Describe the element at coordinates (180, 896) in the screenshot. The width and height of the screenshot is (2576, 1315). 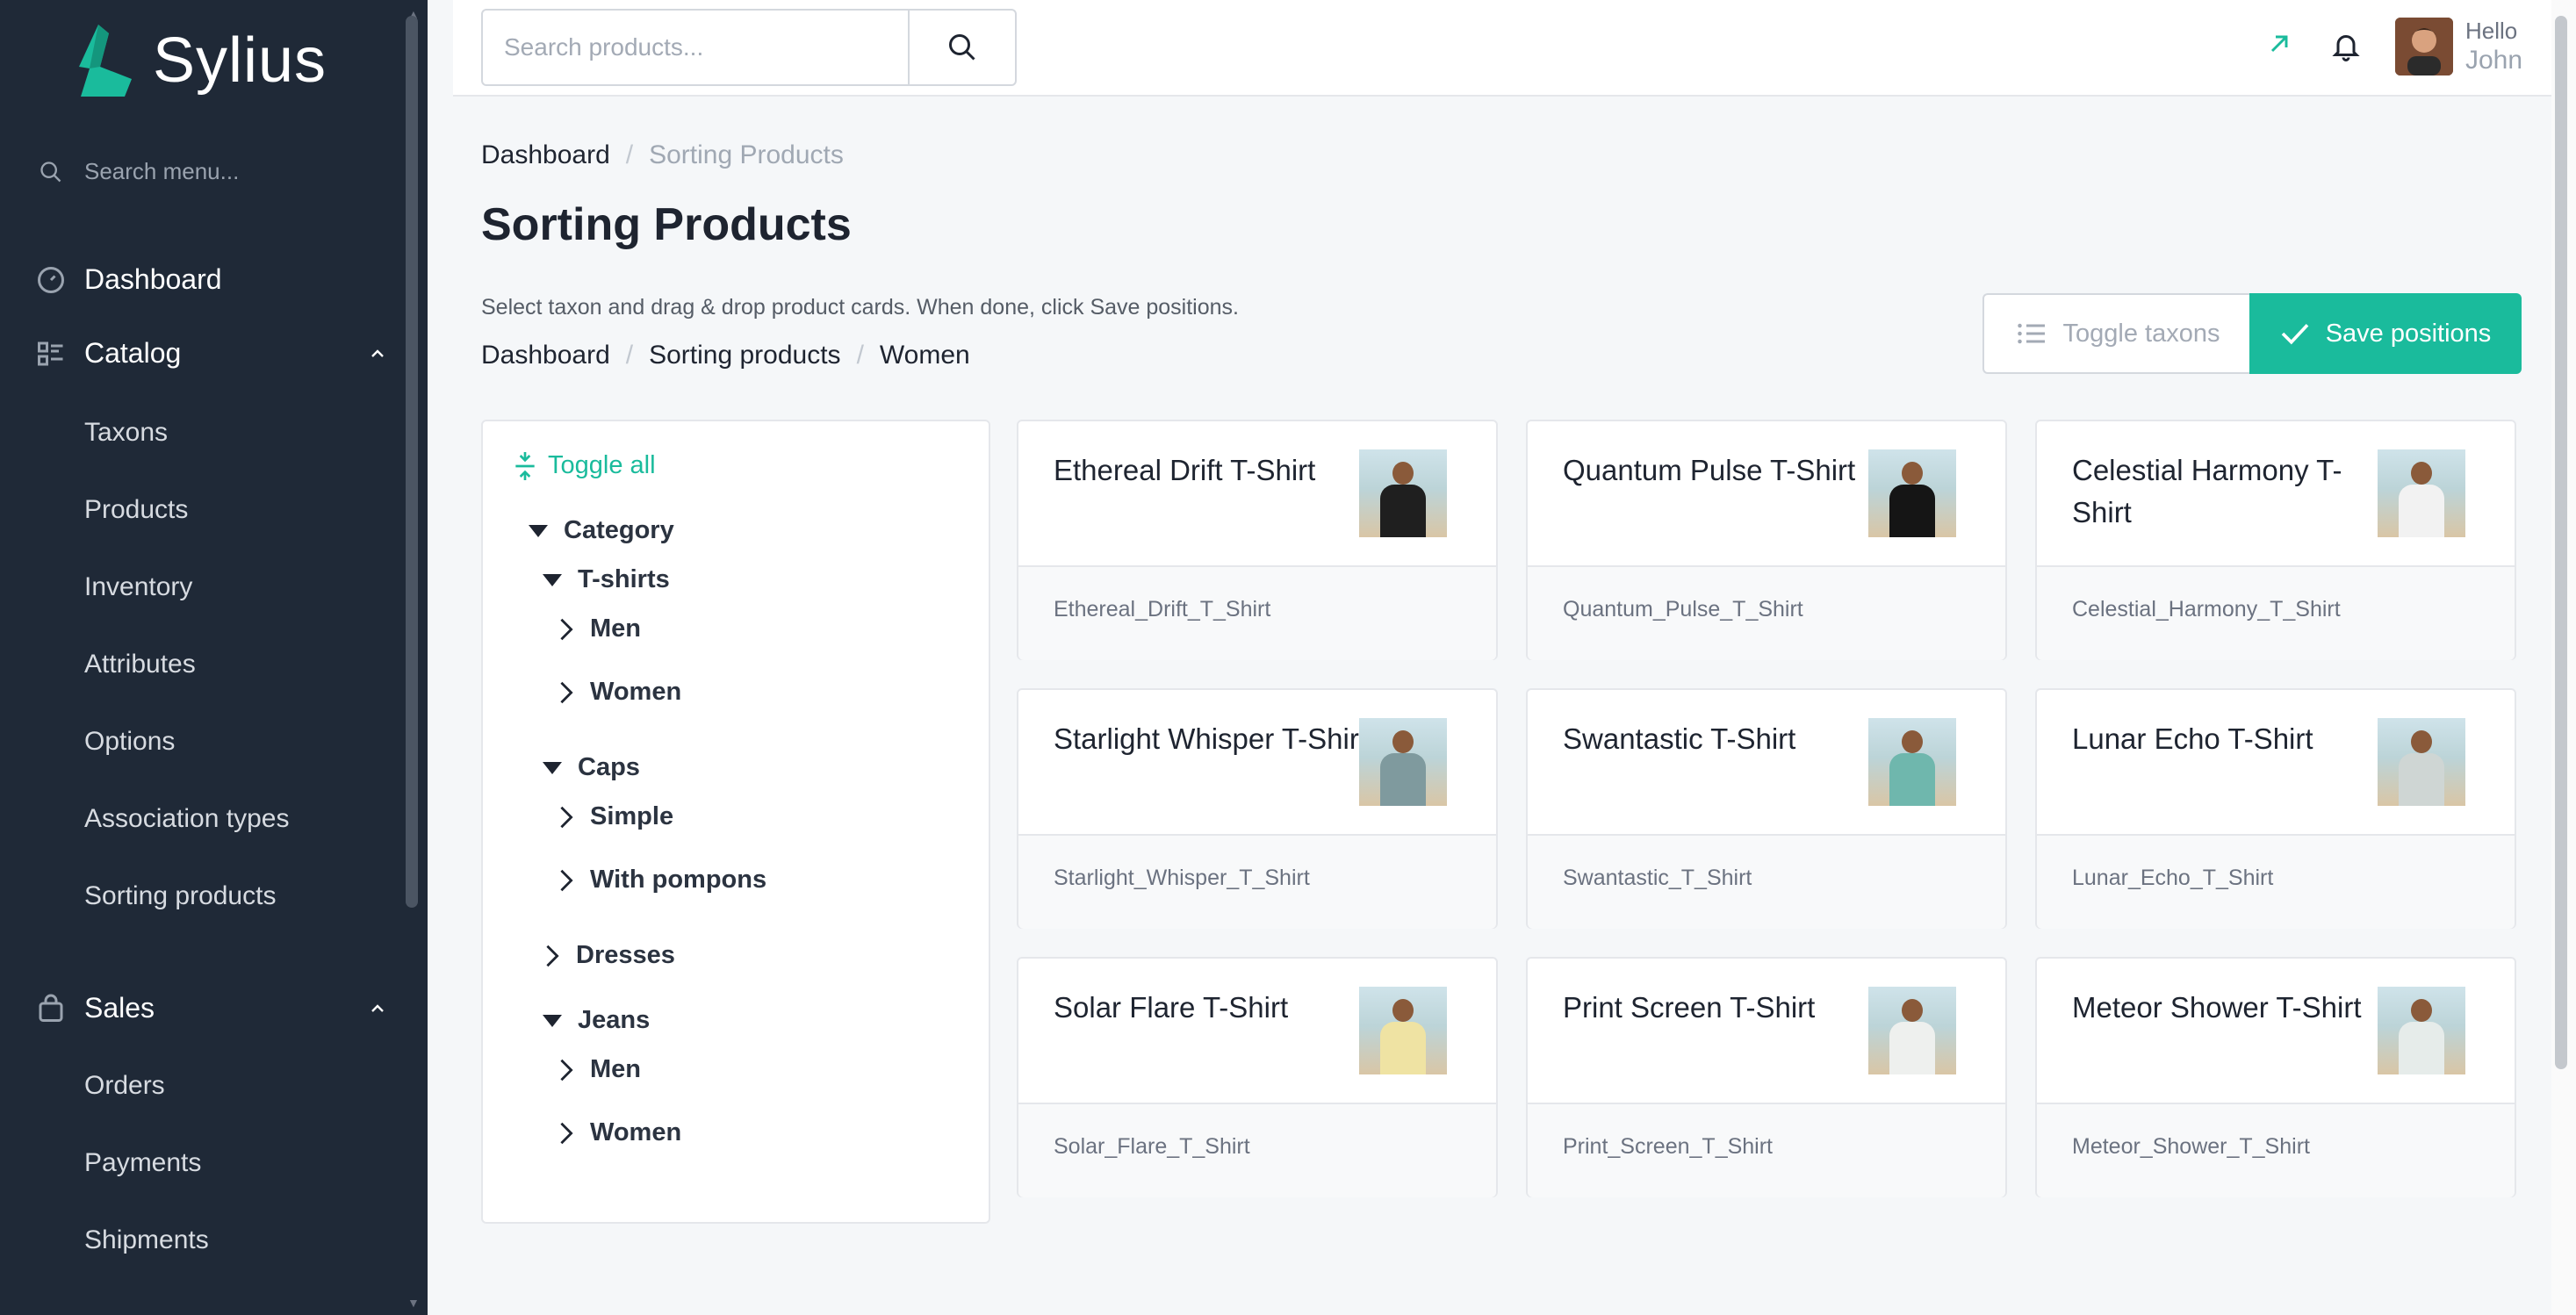
I see `sidebar-item-sorting-products: Sorting products` at that location.